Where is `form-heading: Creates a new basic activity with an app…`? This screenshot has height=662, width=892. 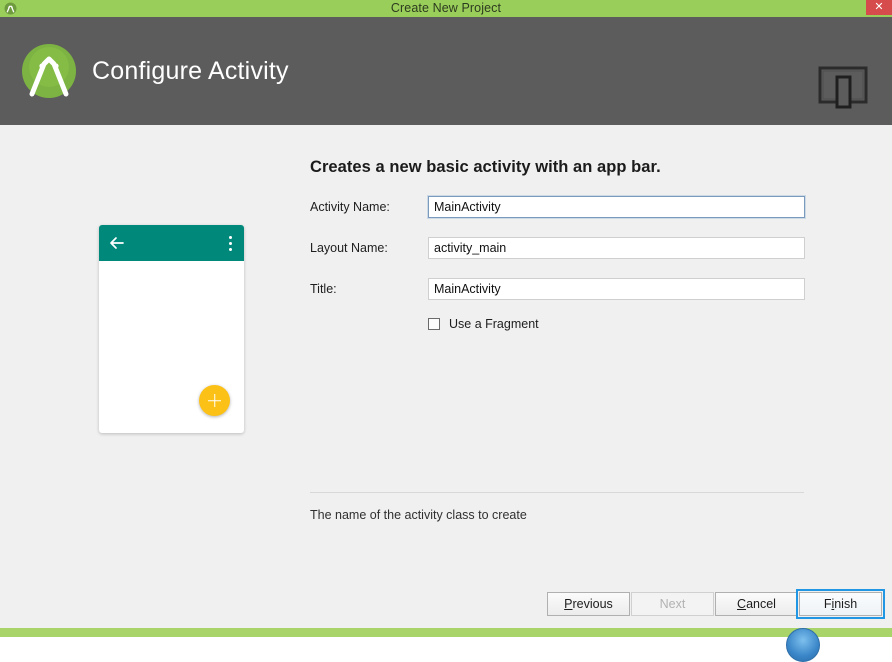
form-heading: Creates a new basic activity with an app… is located at coordinates (485, 167).